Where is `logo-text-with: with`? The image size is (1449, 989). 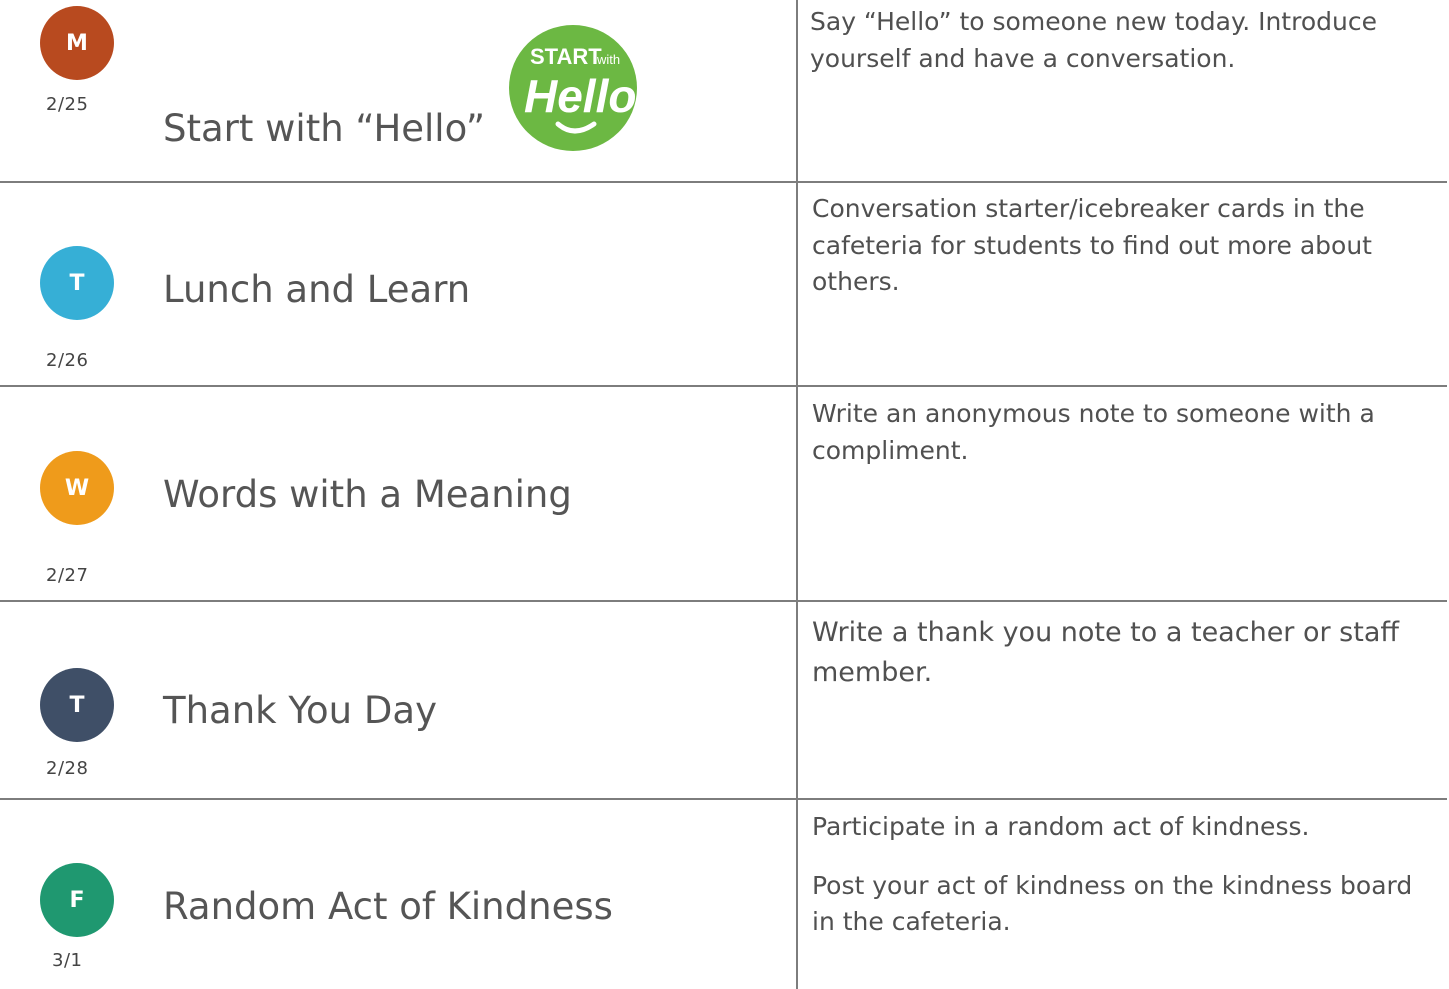 logo-text-with: with is located at coordinates (608, 59).